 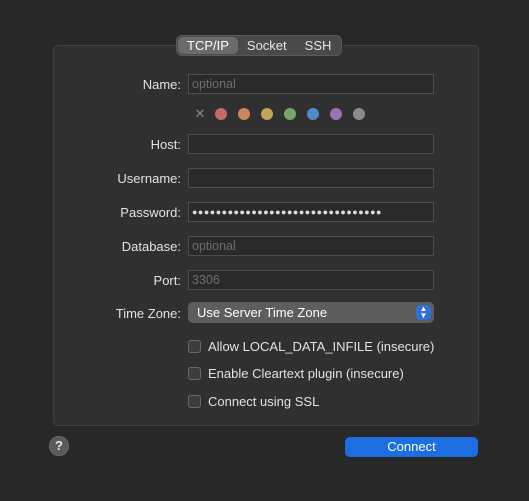 I want to click on username-input, so click(x=311, y=178).